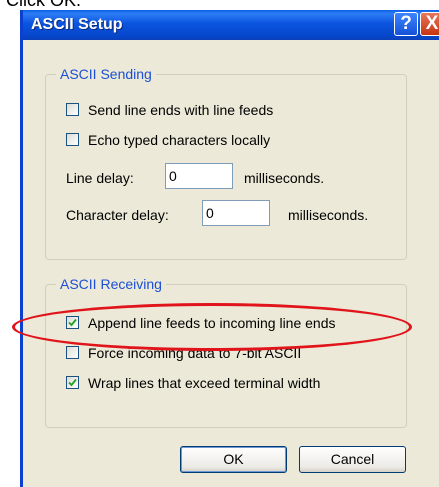 This screenshot has width=439, height=487. I want to click on force-7bit-checkbox, so click(72, 352).